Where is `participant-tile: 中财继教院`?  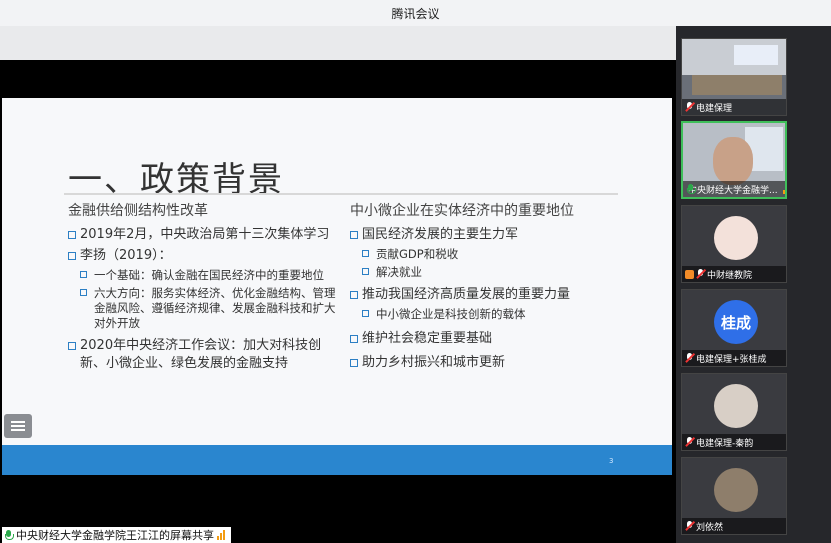 participant-tile: 中财继教院 is located at coordinates (734, 244).